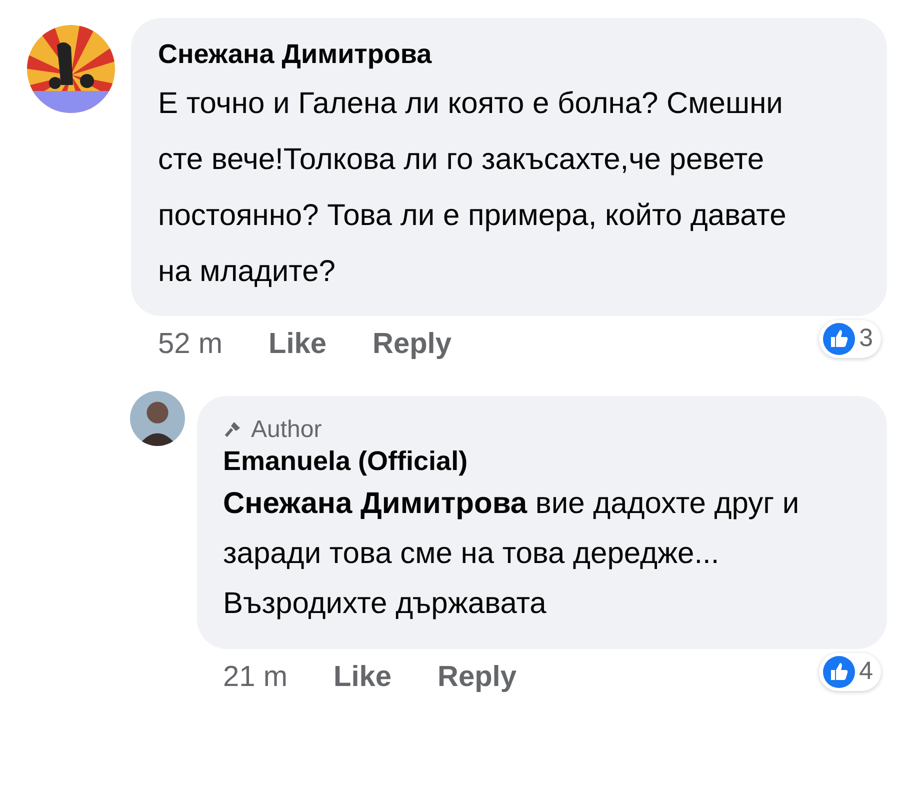 The image size is (913, 800). Describe the element at coordinates (511, 554) in the screenshot. I see `comment-text: Снежана Димитрова вие дадохте друг и заради това сме на това дередже... Възродихте държавата` at that location.